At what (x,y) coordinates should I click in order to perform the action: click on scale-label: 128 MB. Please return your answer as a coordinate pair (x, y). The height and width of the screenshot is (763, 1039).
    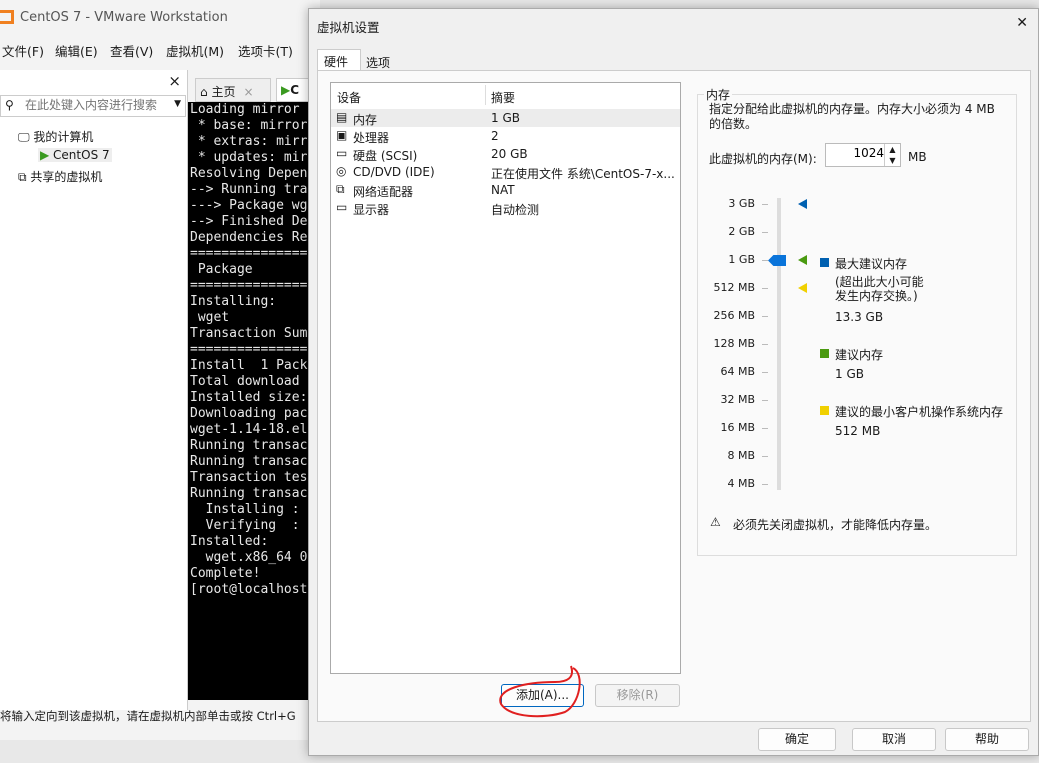
    Looking at the image, I should click on (734, 343).